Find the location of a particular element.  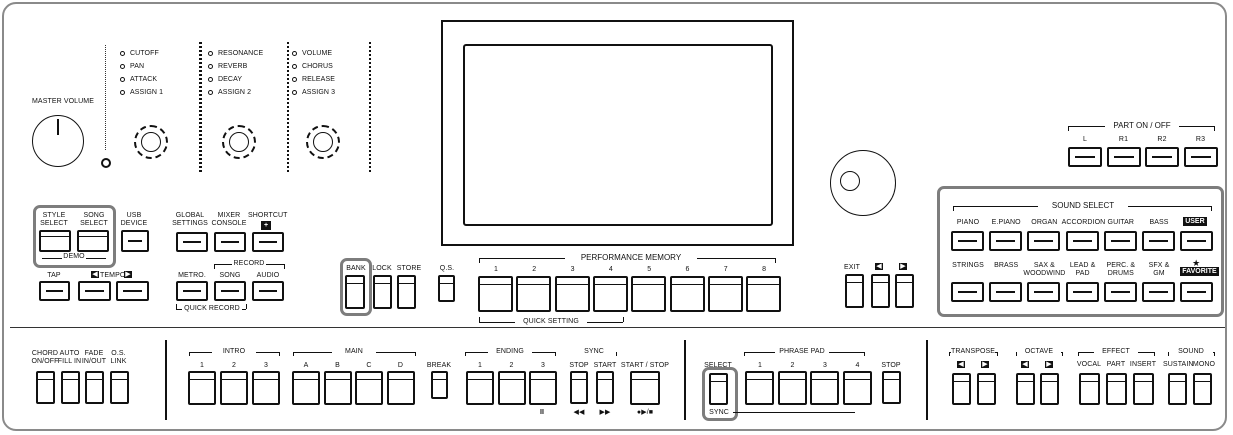

octave-up-button is located at coordinates (1049, 389).